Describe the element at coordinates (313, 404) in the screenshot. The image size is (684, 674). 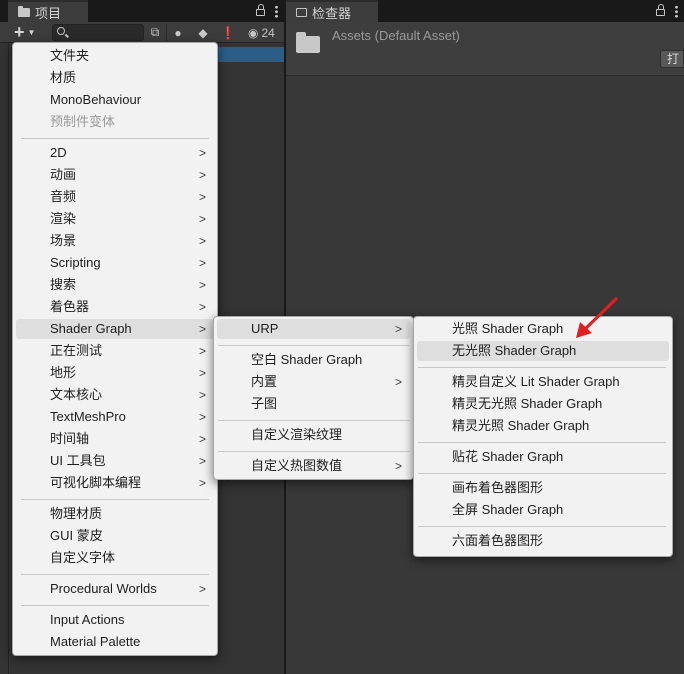
I see `menu-item-subgraph: 子图` at that location.